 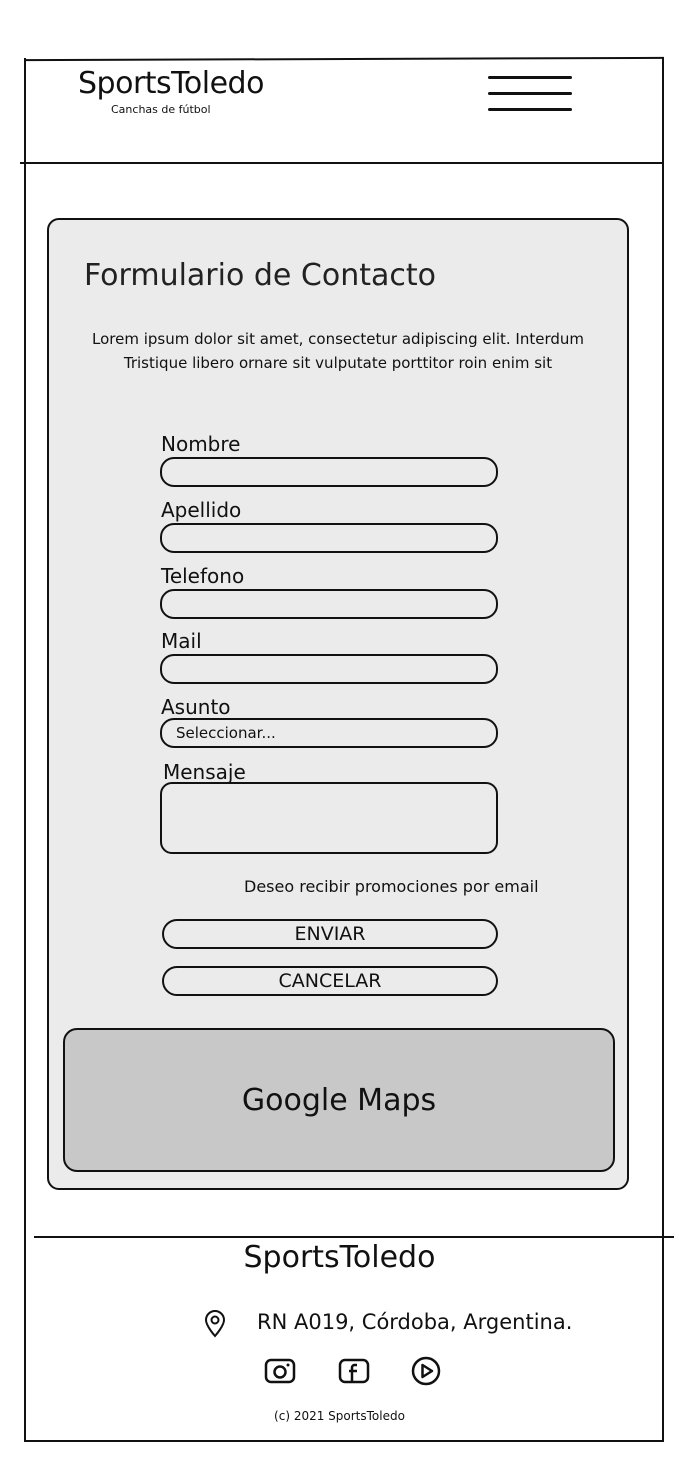 I want to click on google-maps-placeholder: Google Maps, so click(x=339, y=1100).